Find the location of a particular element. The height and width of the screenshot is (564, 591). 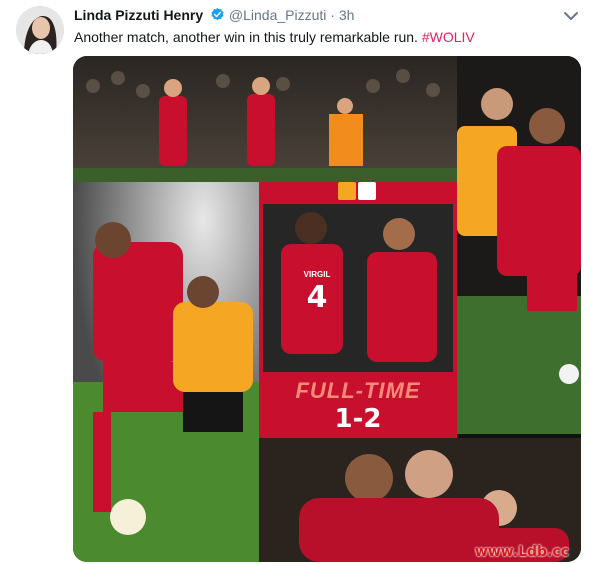

verified-badge-icon is located at coordinates (217, 16).